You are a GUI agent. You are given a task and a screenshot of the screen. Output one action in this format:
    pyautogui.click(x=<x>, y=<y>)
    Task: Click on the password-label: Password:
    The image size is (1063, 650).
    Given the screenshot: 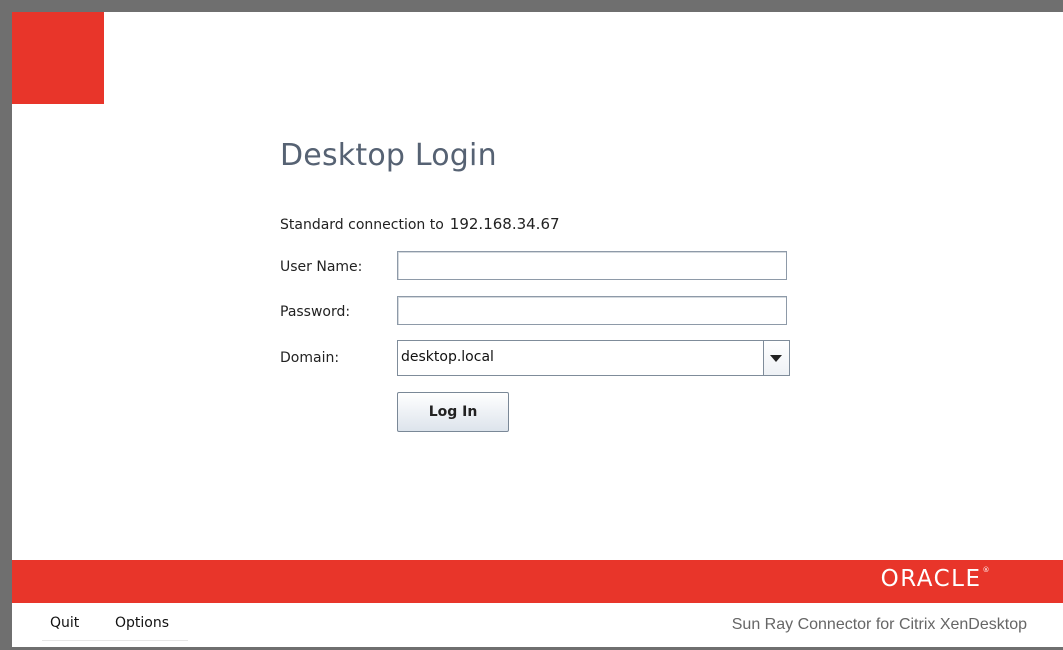 What is the action you would take?
    pyautogui.click(x=315, y=312)
    